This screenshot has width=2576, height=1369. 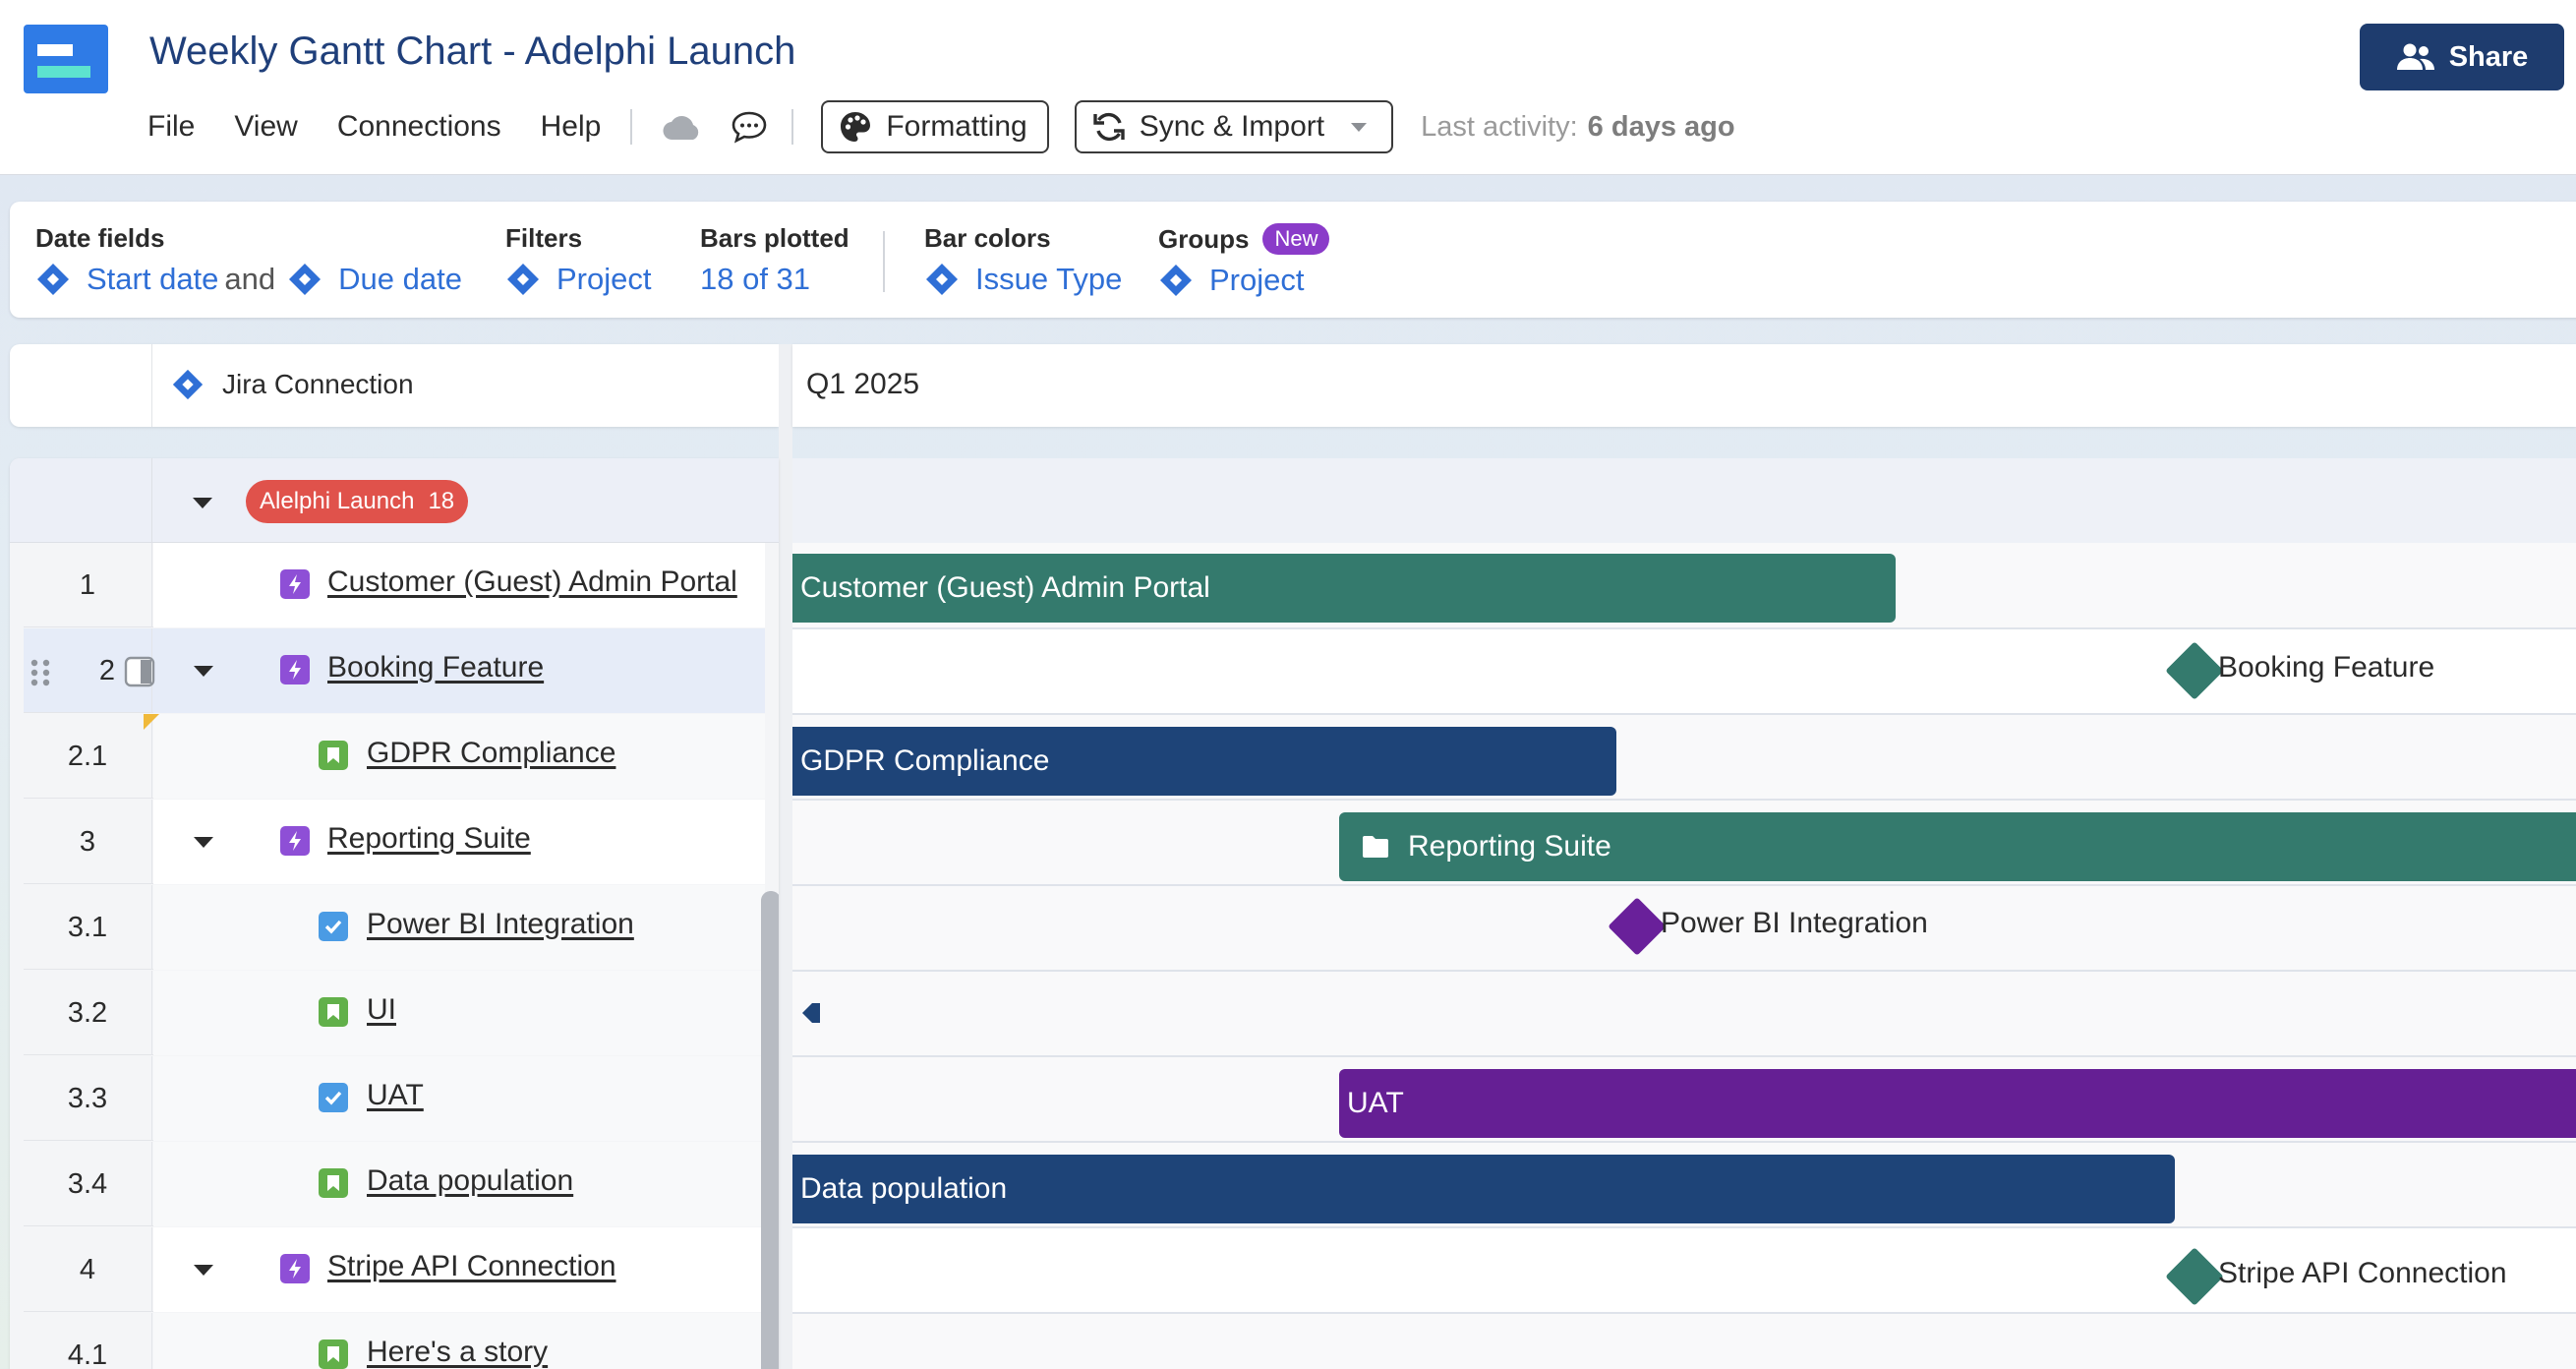 What do you see at coordinates (1109, 127) in the screenshot?
I see `sync-icon` at bounding box center [1109, 127].